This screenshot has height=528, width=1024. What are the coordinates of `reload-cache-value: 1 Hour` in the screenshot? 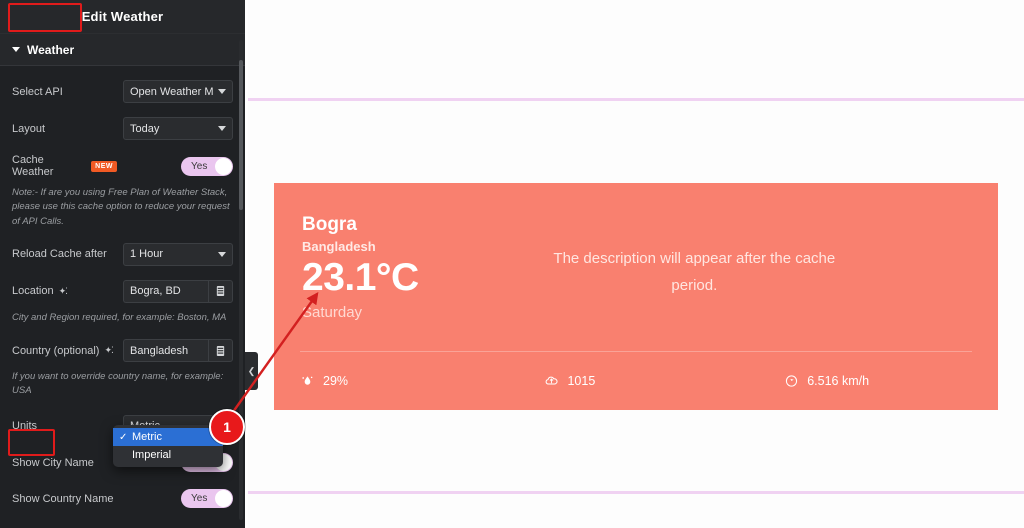 It's located at (147, 254).